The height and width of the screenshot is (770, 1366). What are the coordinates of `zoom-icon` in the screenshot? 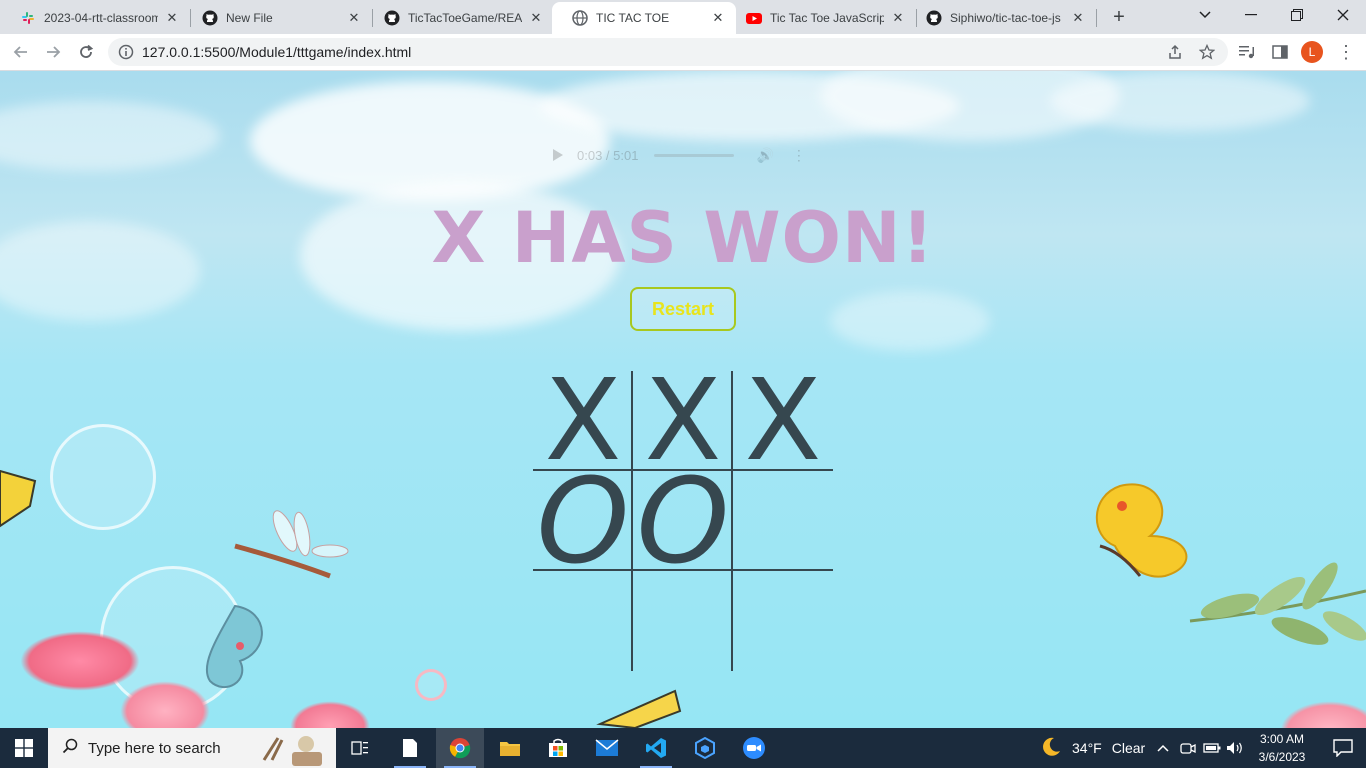 It's located at (754, 748).